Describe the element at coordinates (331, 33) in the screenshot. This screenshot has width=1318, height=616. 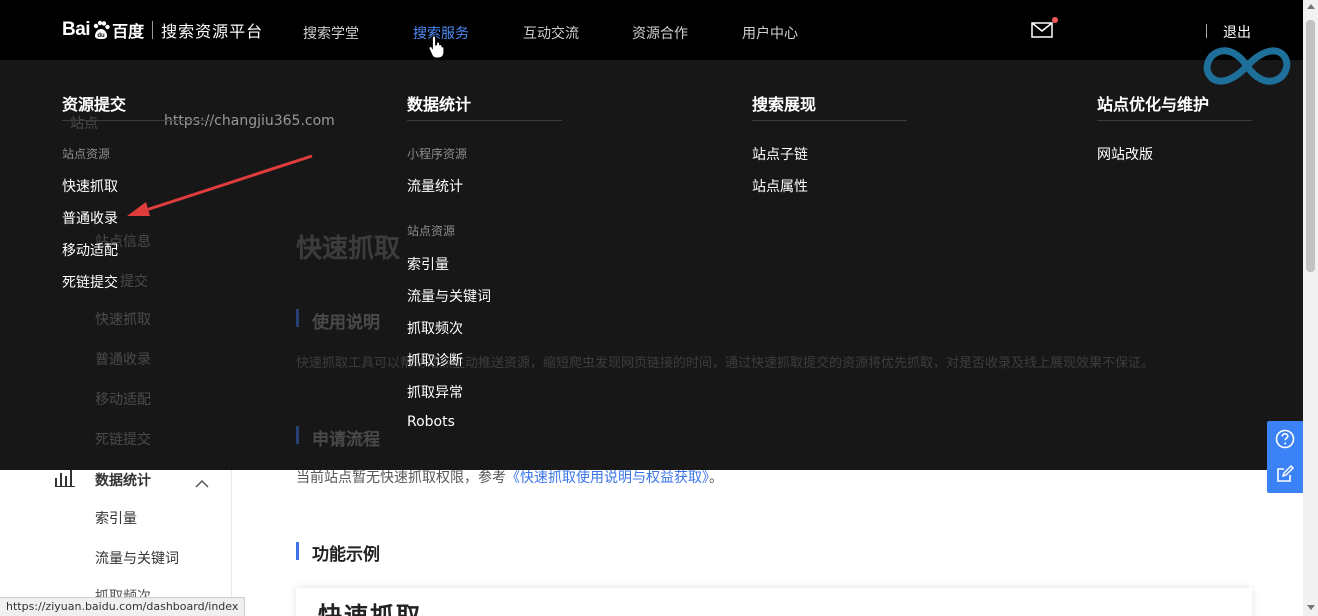
I see `nav-search-school: 搜索学堂` at that location.